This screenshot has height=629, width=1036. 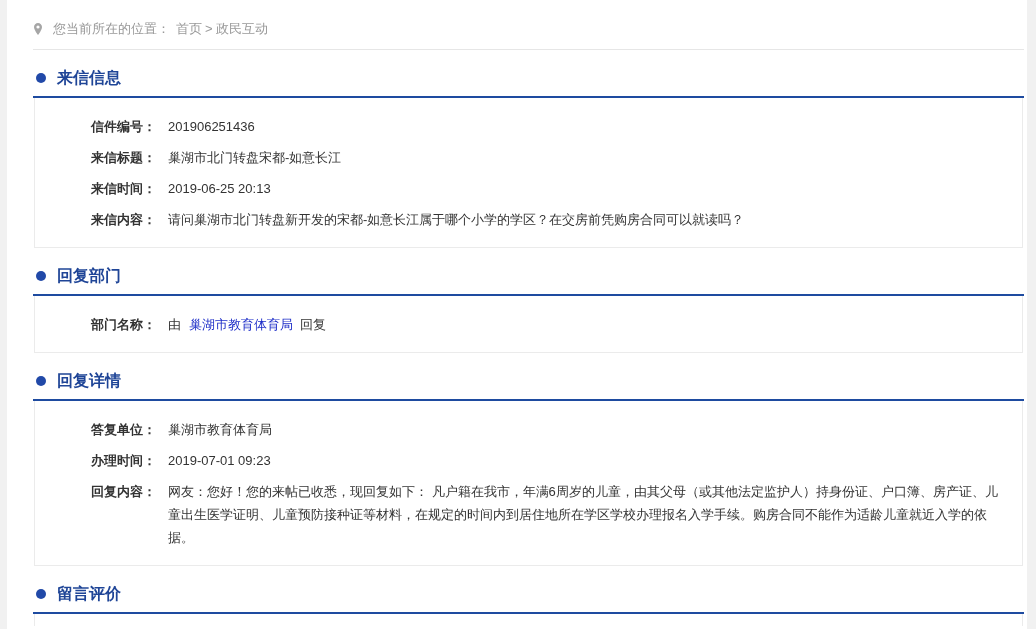 I want to click on section-title: 来信信息, so click(x=89, y=78).